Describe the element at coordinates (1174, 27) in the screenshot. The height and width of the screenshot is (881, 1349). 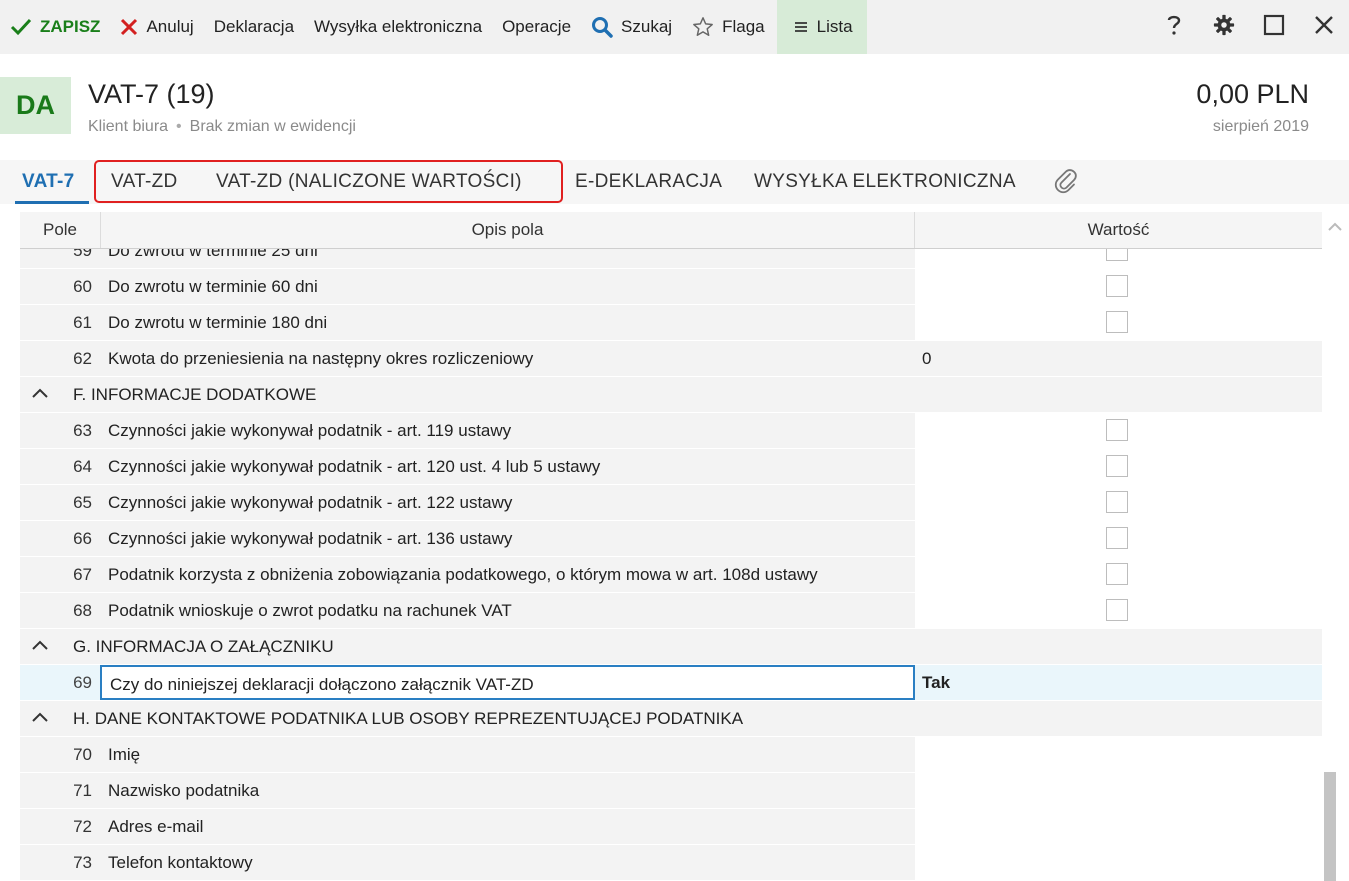
I see `help-button` at that location.